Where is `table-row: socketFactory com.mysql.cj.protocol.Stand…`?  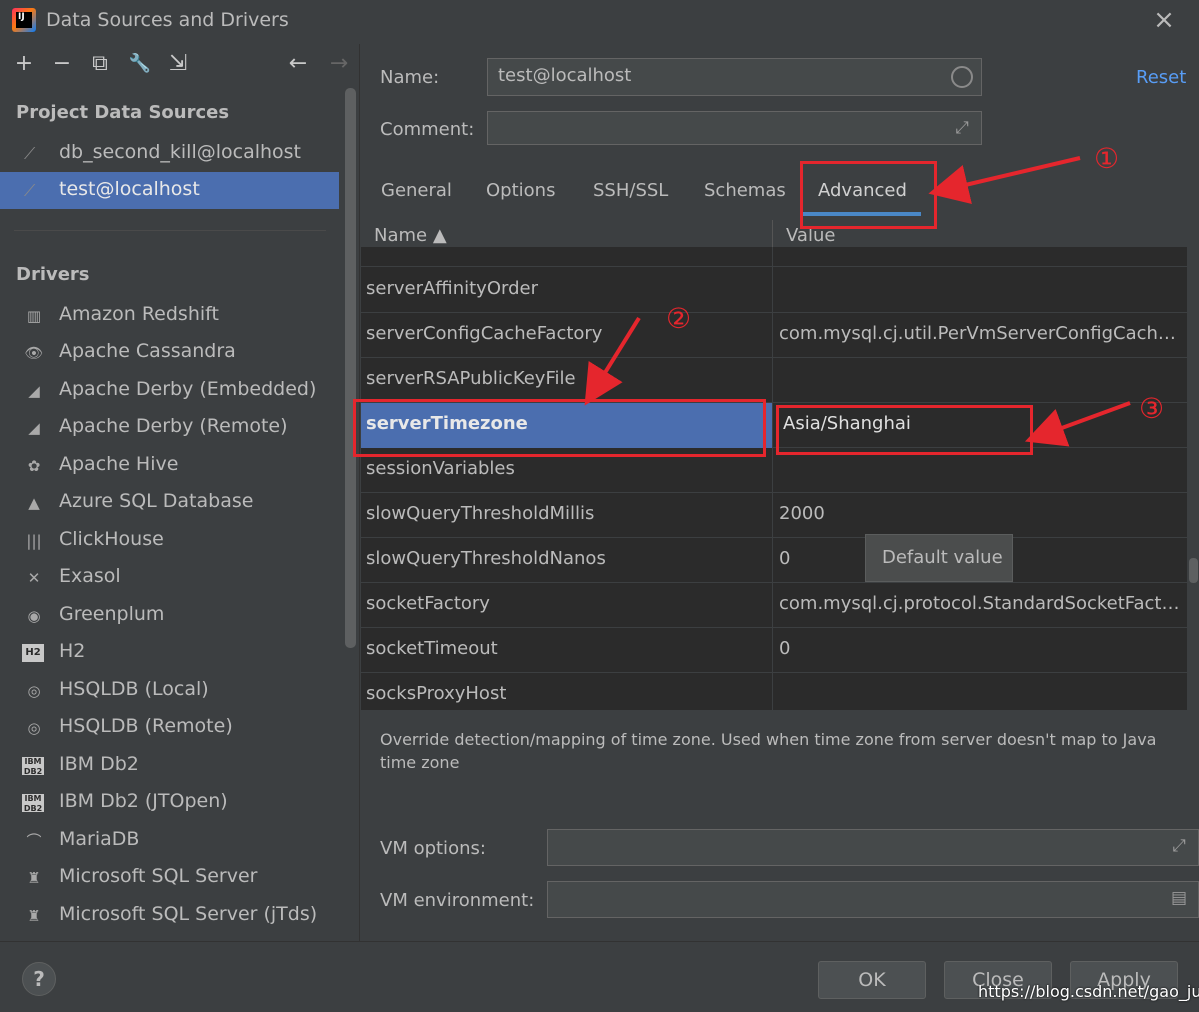 table-row: socketFactory com.mysql.cj.protocol.Stand… is located at coordinates (774, 605).